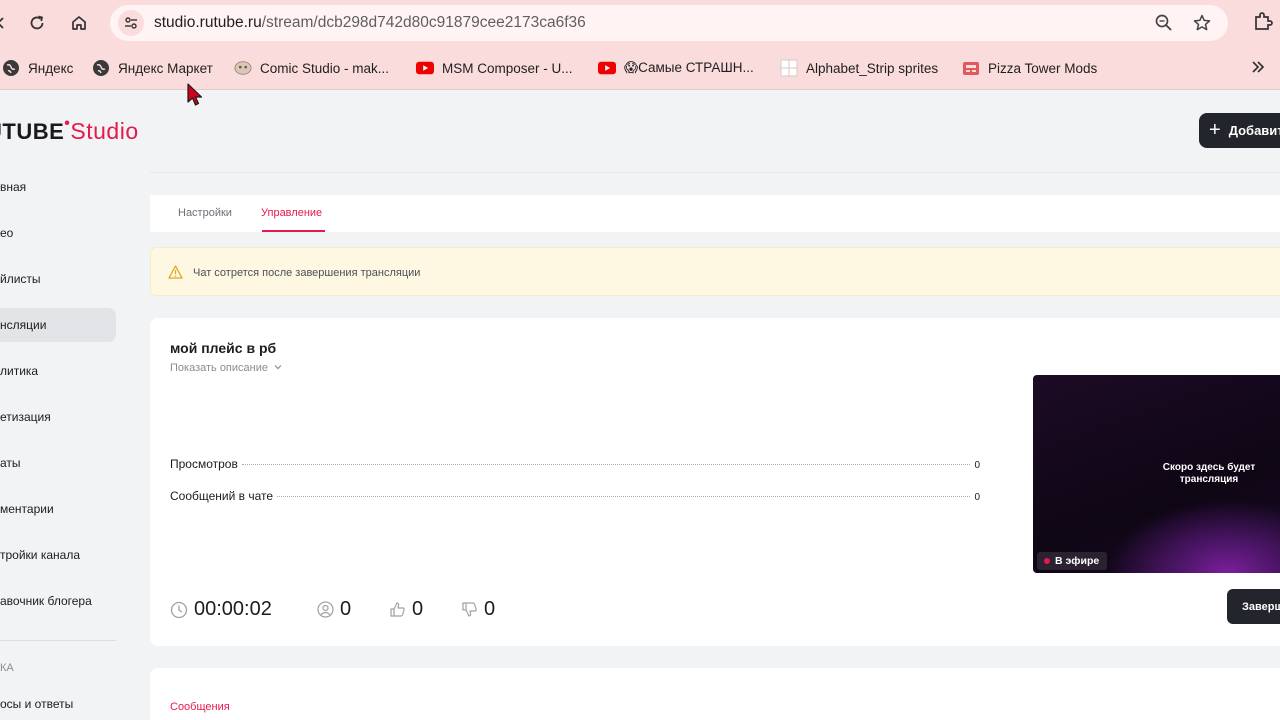 The image size is (1280, 720). I want to click on sidebar-item-main: вная, so click(58, 187).